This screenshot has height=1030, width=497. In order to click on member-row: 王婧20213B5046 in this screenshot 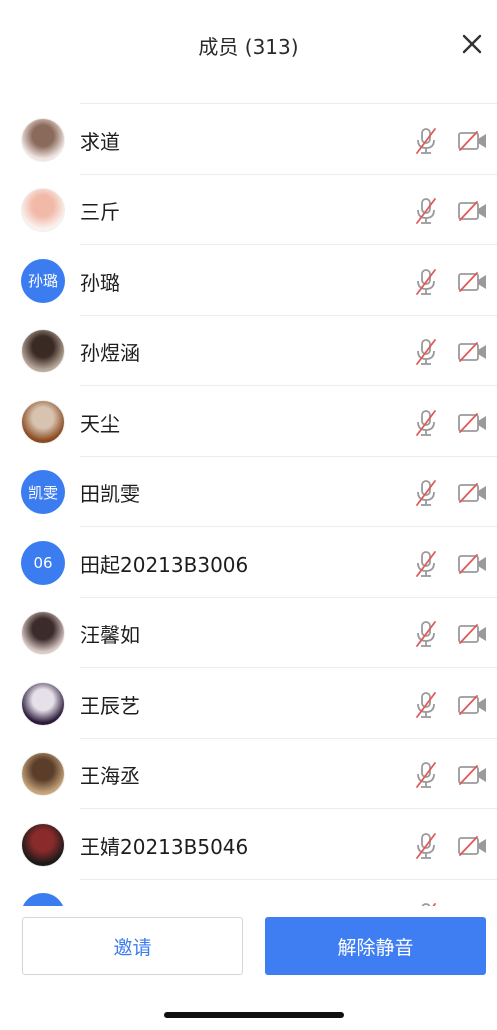, I will do `click(248, 845)`.